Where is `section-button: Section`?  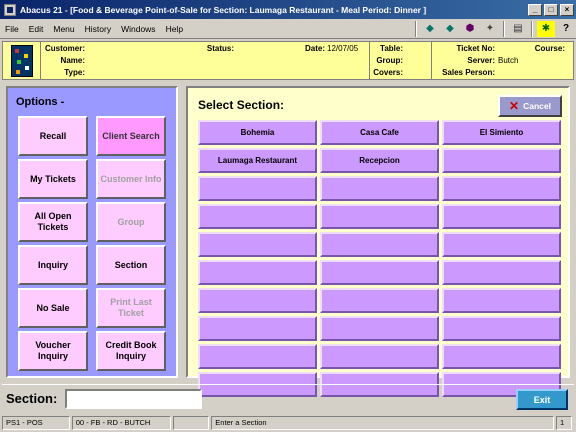 section-button: Section is located at coordinates (131, 265).